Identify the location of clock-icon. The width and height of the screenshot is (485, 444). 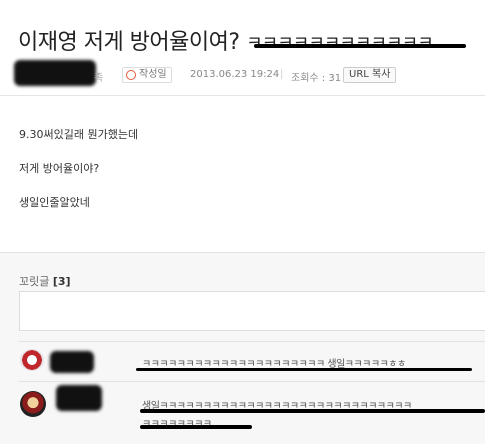
(131, 75).